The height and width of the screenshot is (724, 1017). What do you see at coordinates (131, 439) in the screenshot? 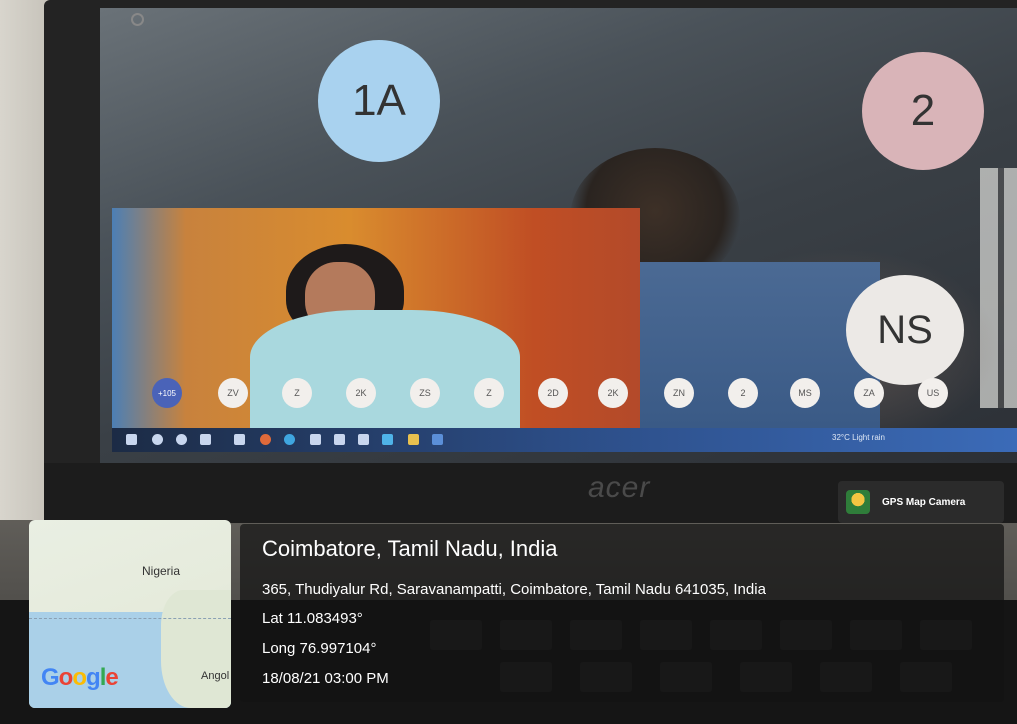
I see `start-icon` at bounding box center [131, 439].